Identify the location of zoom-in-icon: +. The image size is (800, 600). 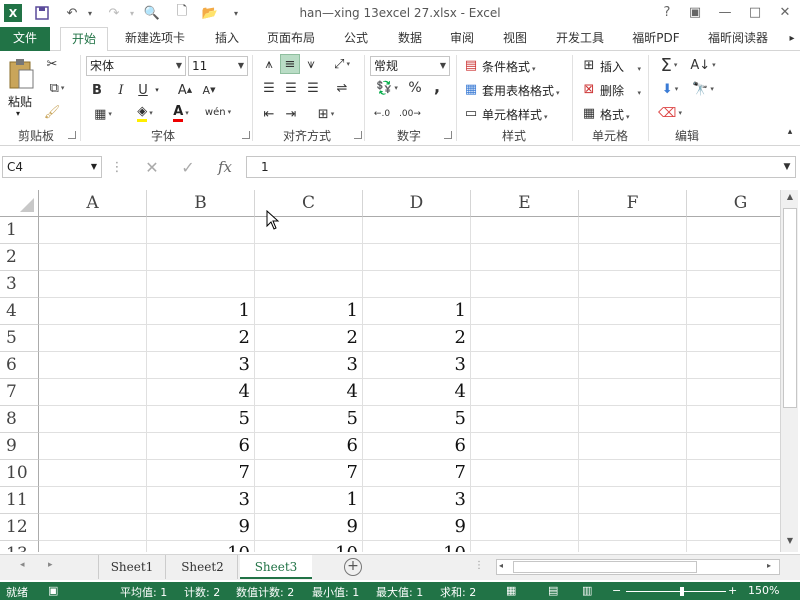
(732, 590).